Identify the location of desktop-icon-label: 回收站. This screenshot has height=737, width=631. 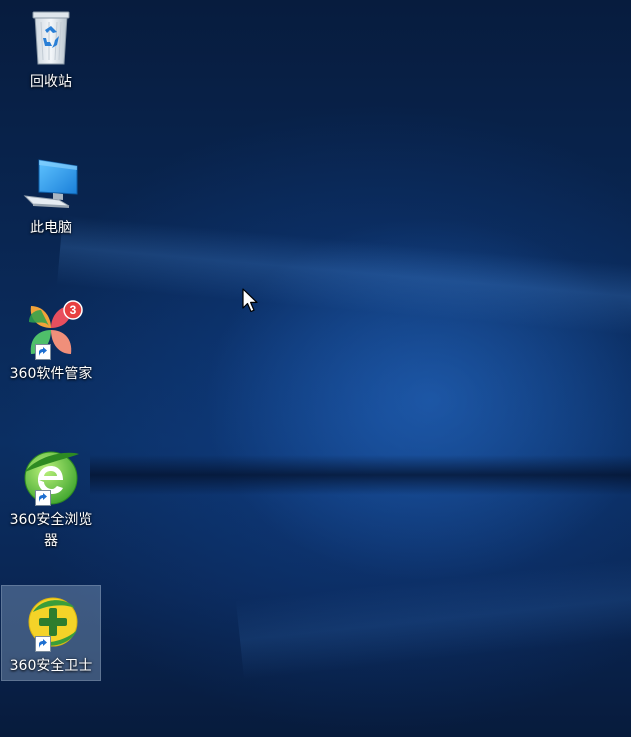
(51, 82).